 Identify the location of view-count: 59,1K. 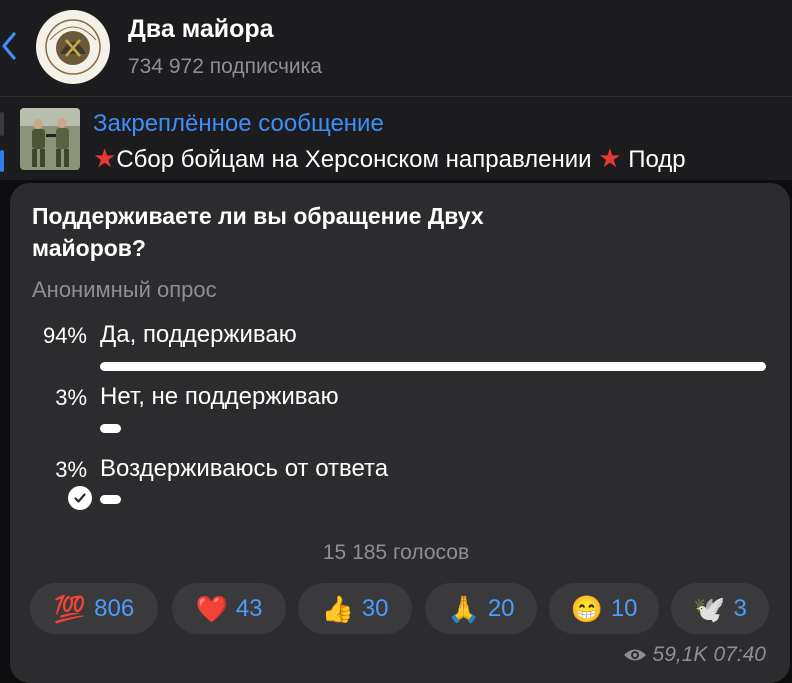
(680, 654).